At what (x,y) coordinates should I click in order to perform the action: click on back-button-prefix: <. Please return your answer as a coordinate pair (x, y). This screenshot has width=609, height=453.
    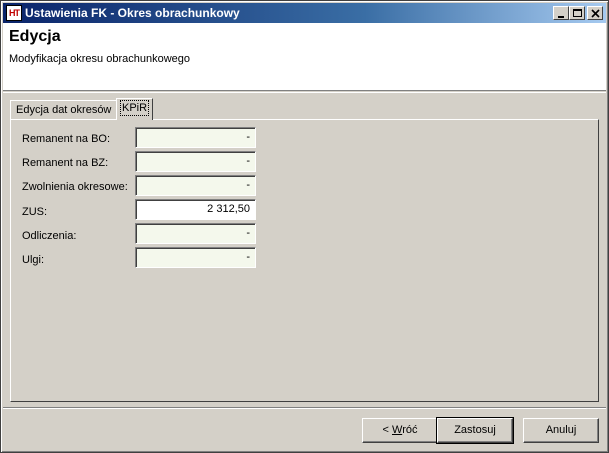
    Looking at the image, I should click on (387, 430).